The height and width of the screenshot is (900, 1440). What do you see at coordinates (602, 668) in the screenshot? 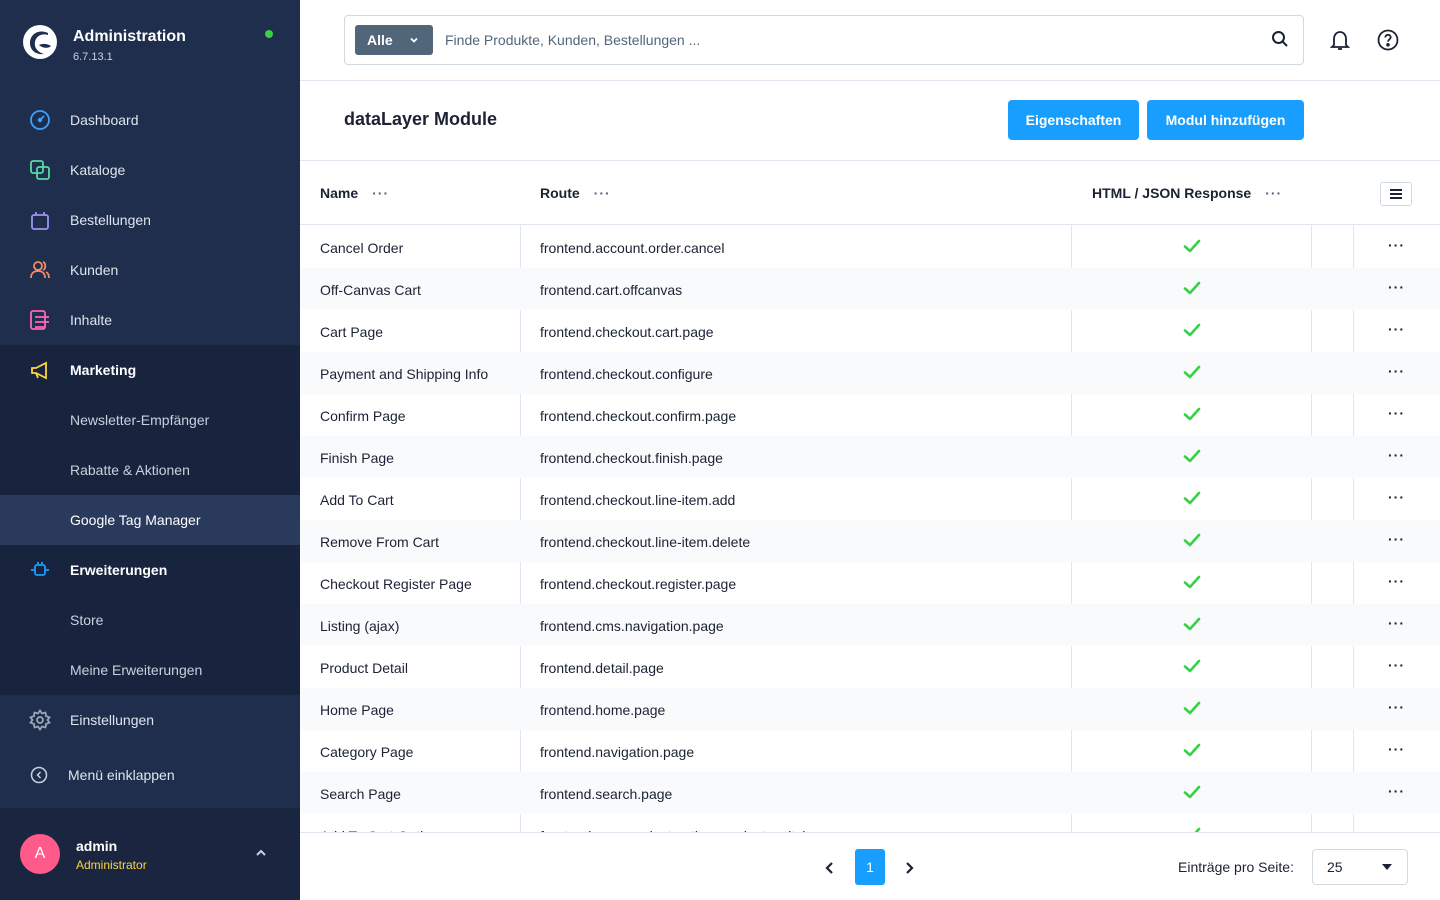
I see `cell-route: frontend.detail.page` at bounding box center [602, 668].